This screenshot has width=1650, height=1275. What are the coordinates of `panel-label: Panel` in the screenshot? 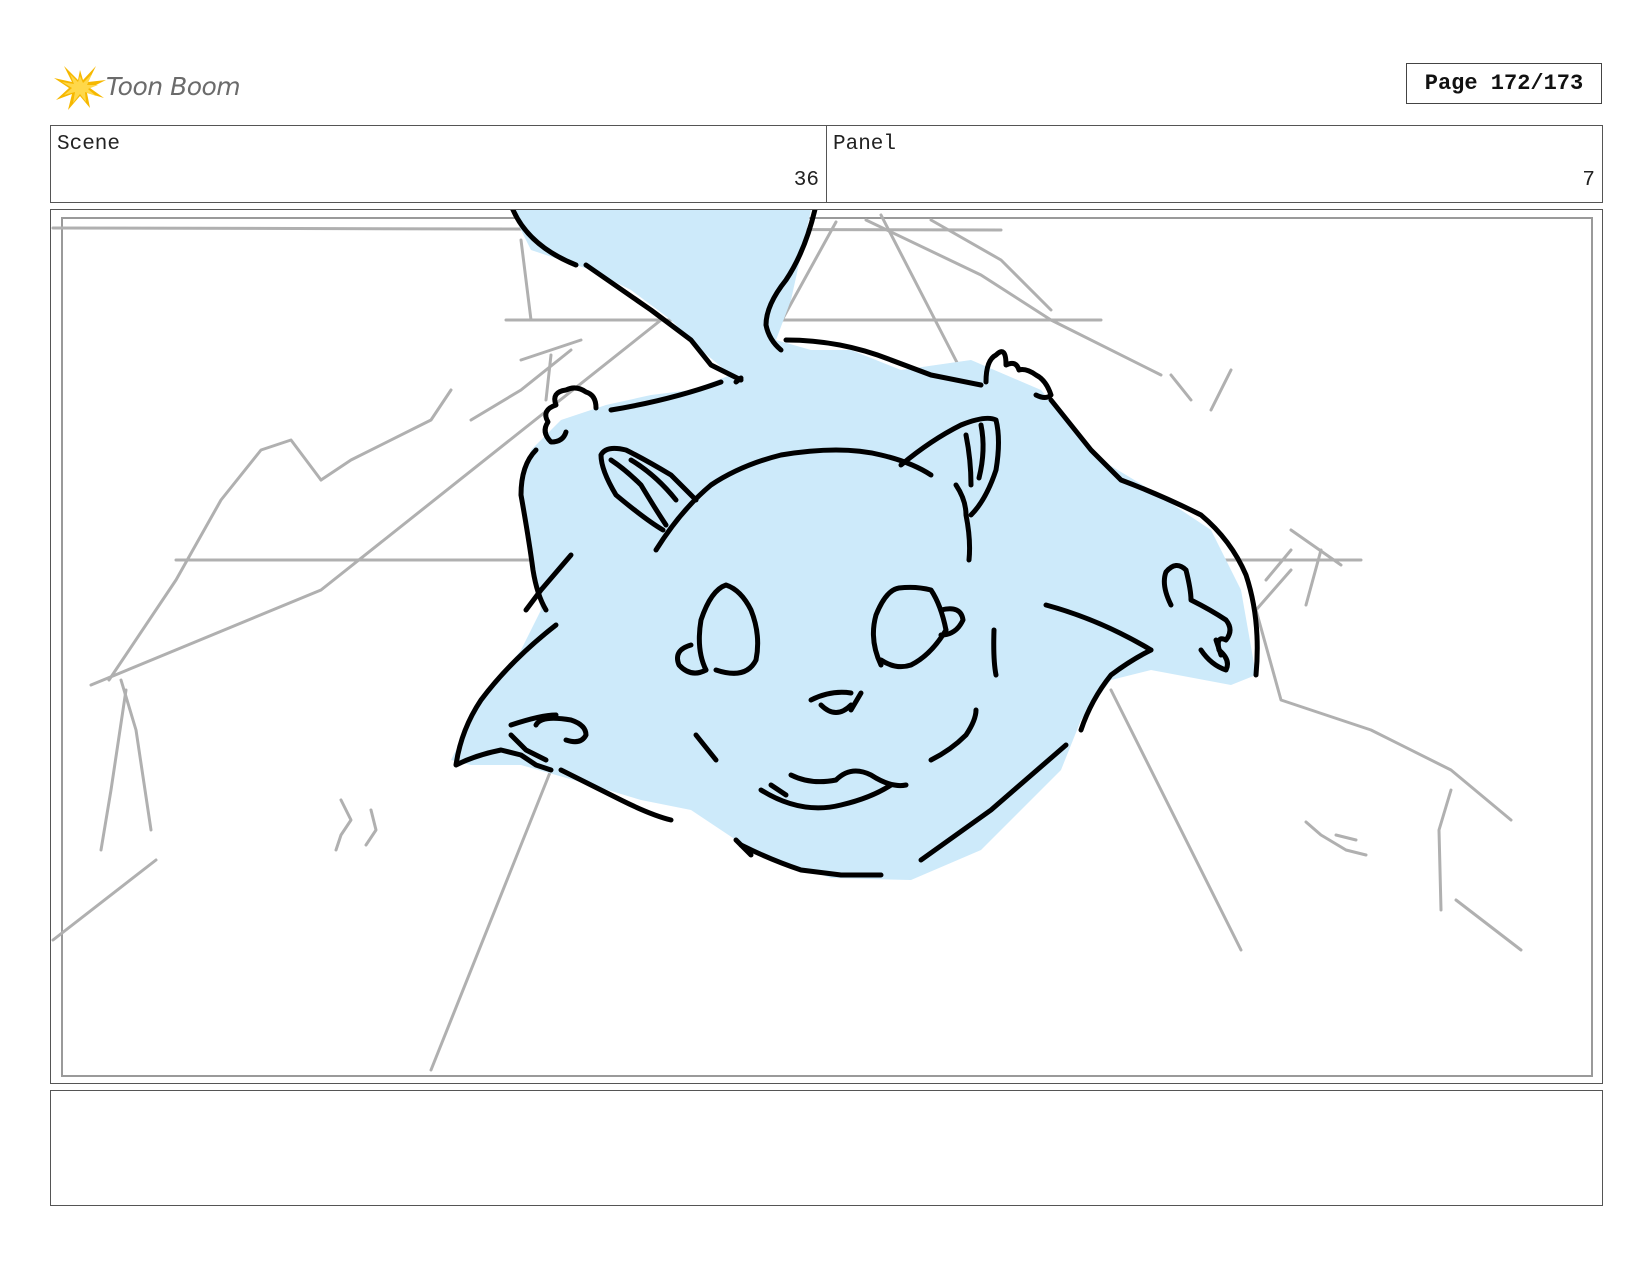 It's located at (865, 144).